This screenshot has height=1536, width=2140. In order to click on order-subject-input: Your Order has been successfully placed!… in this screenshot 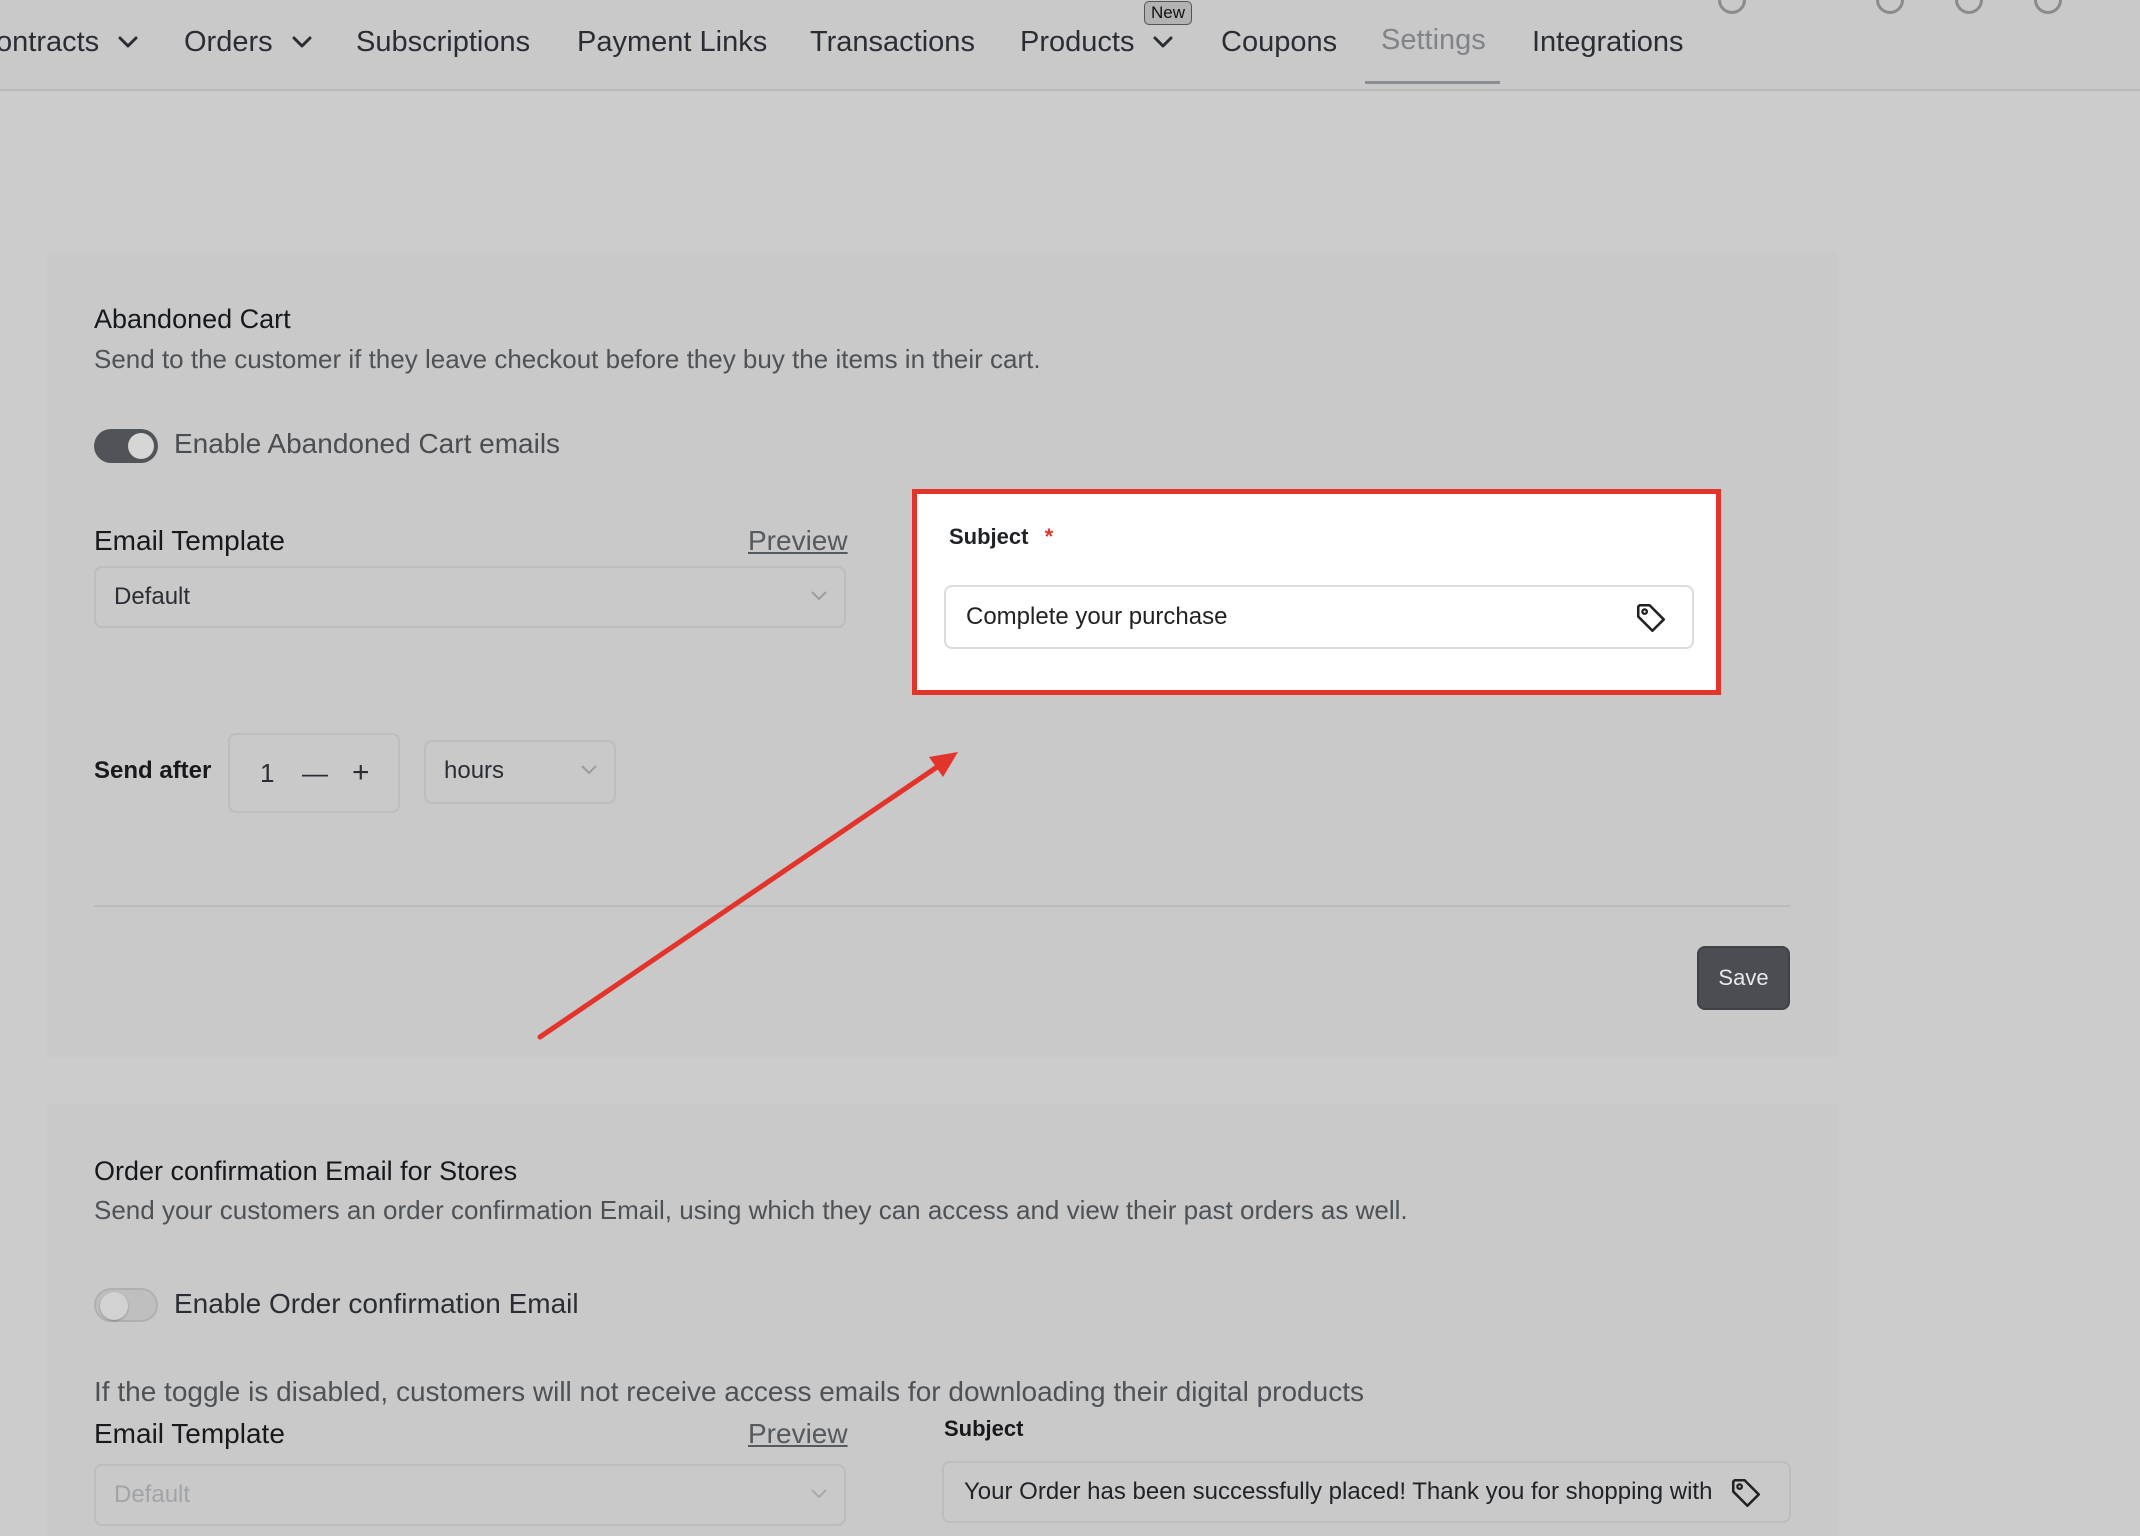, I will do `click(1366, 1492)`.